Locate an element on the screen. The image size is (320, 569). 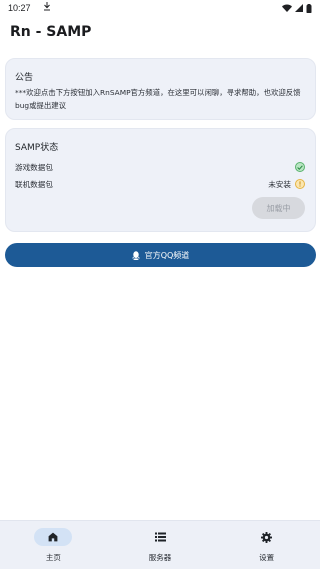
nav-home-indicator is located at coordinates (53, 537).